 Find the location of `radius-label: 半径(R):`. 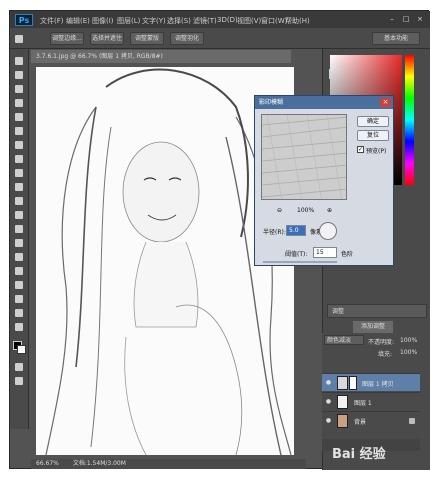

radius-label: 半径(R): is located at coordinates (274, 232).